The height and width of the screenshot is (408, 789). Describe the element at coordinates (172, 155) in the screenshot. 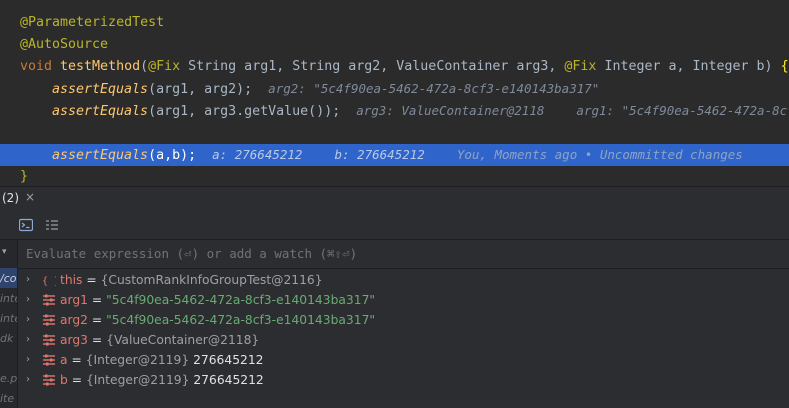

I see `call-args: (a,b);` at that location.